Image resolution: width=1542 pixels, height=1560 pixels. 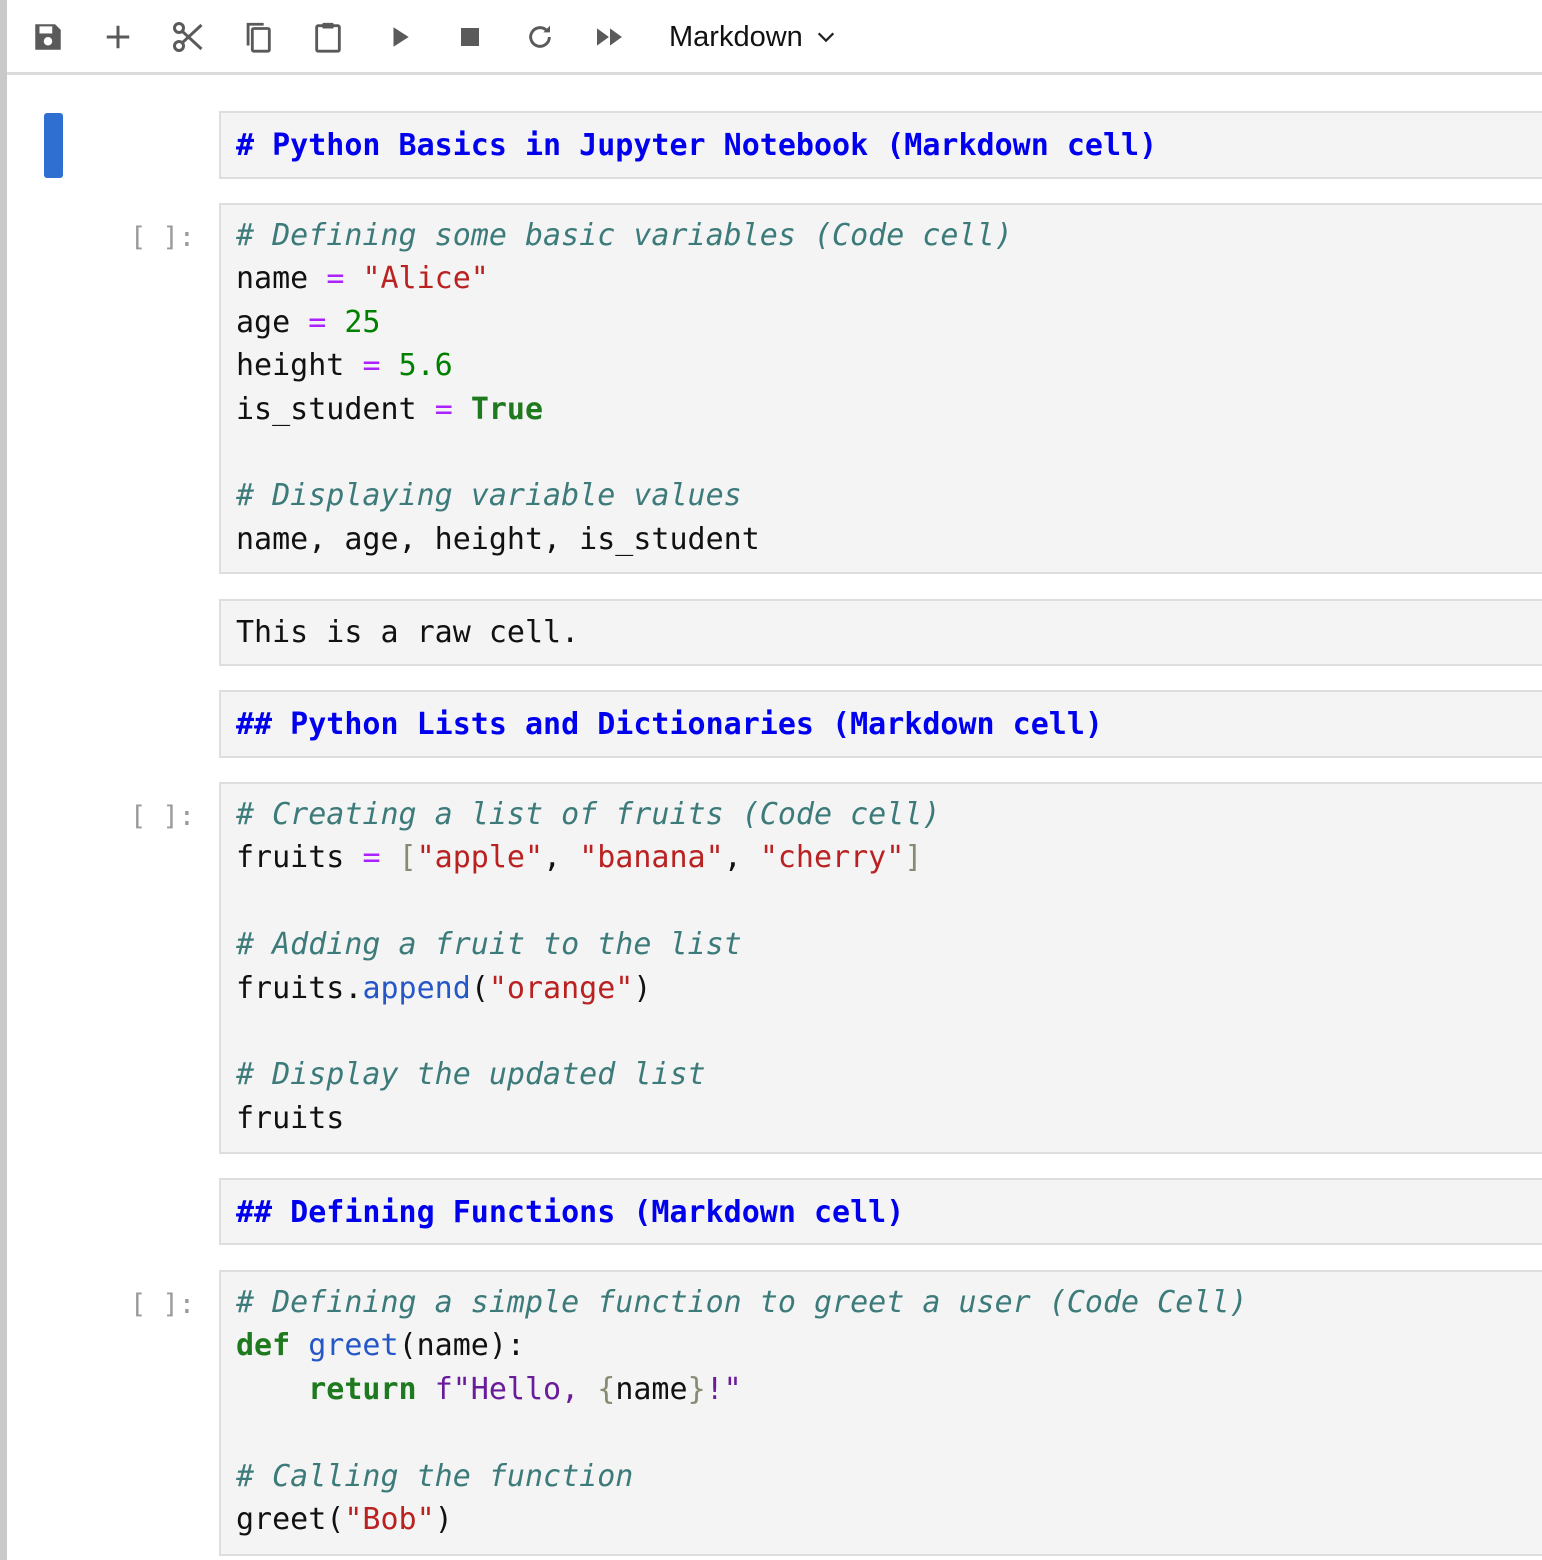 I want to click on code-line: age = 25, so click(x=308, y=322).